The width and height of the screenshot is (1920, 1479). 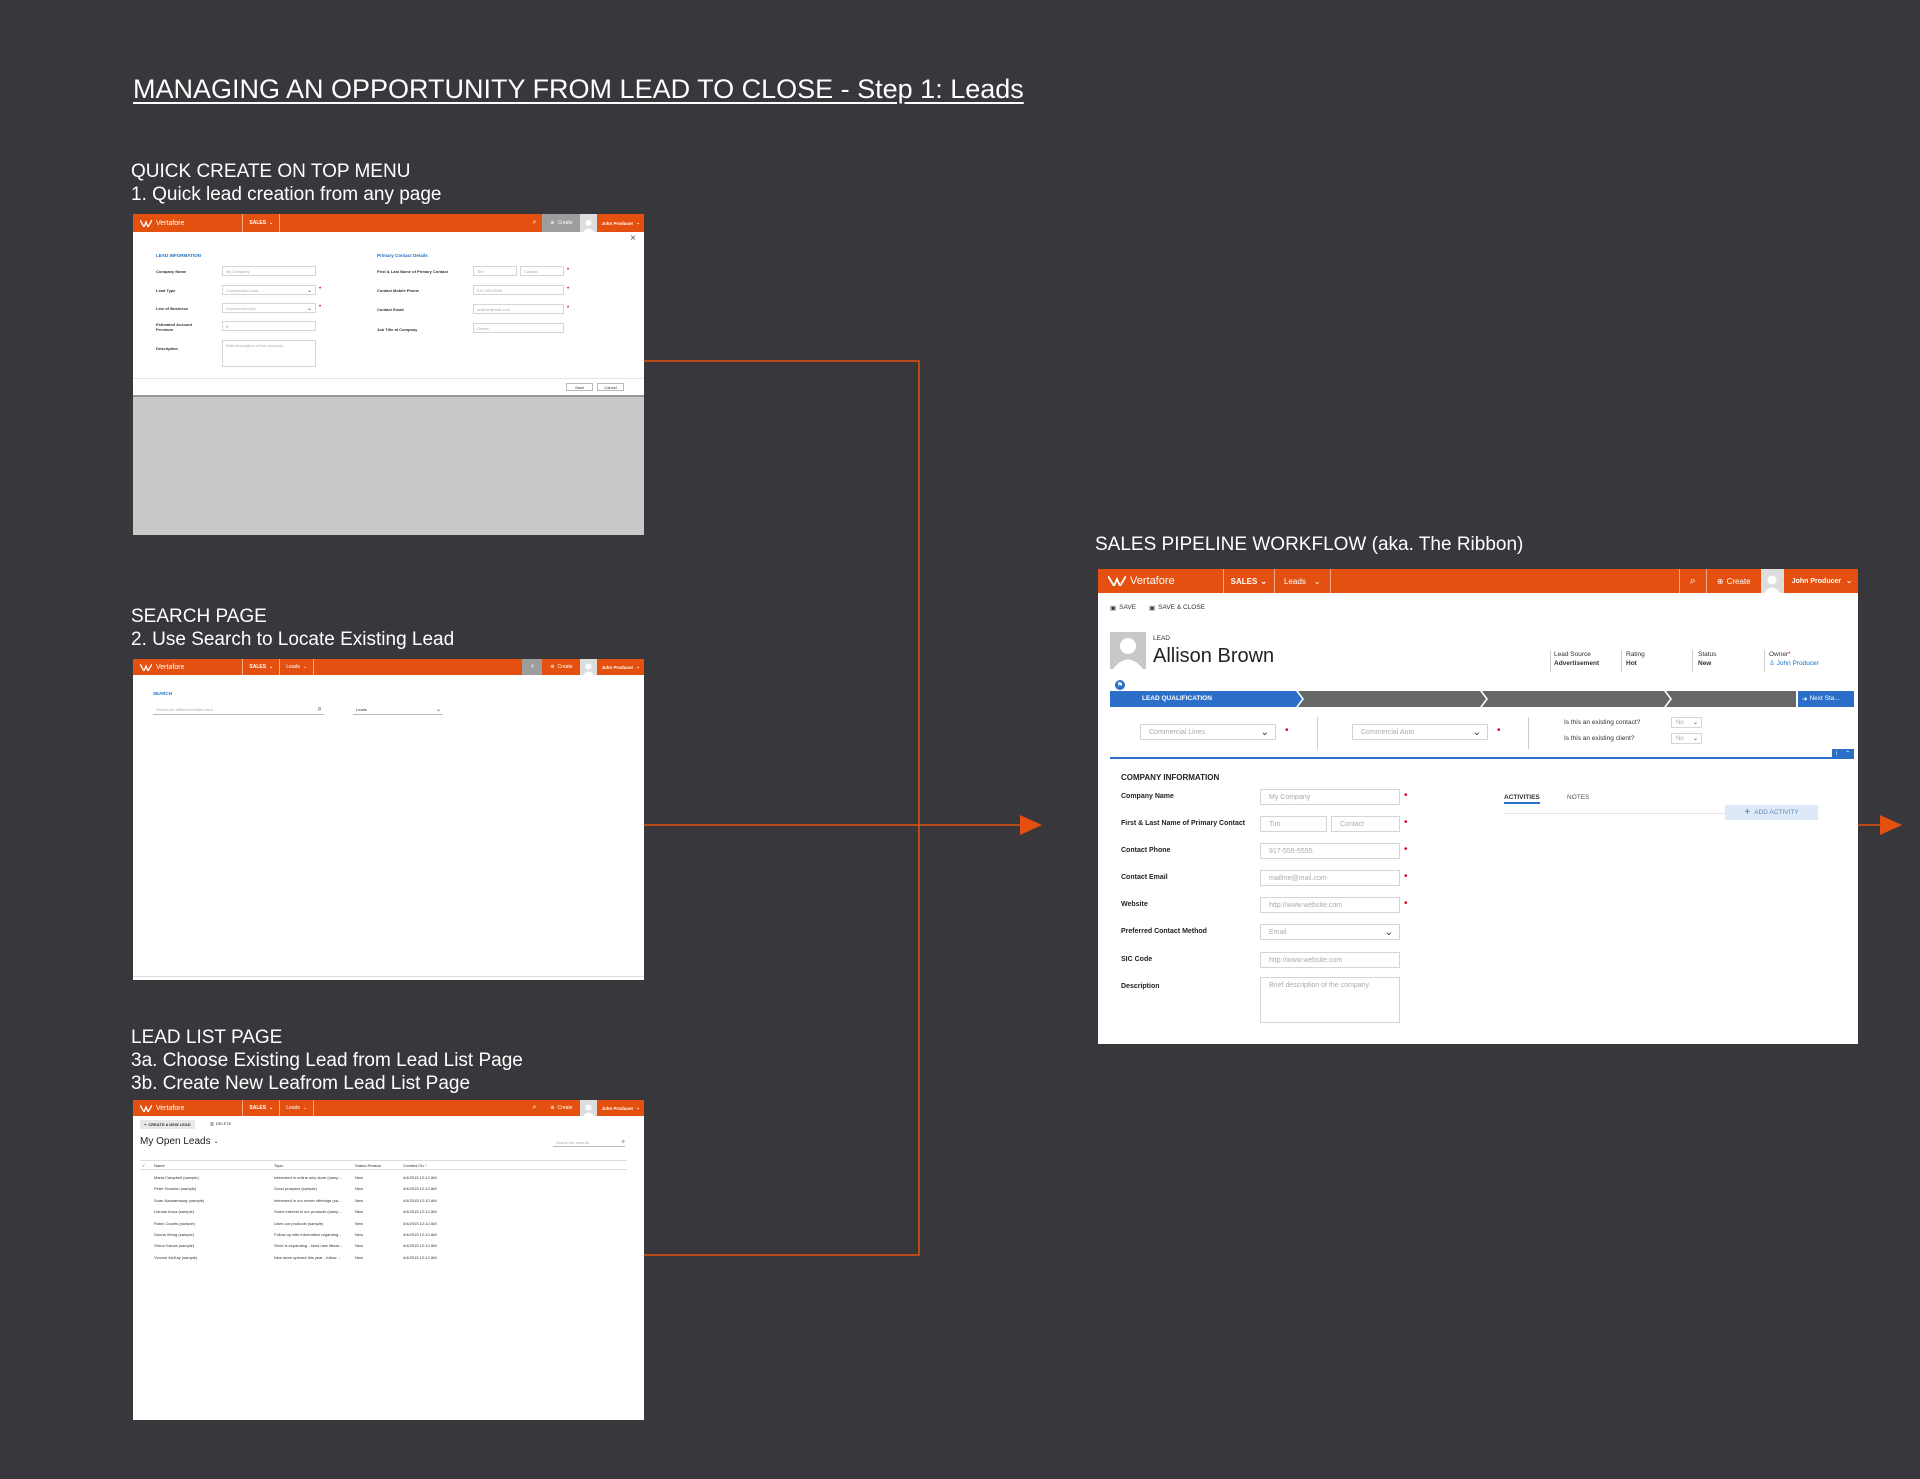 I want to click on job-title-input: Owner, so click(x=518, y=328).